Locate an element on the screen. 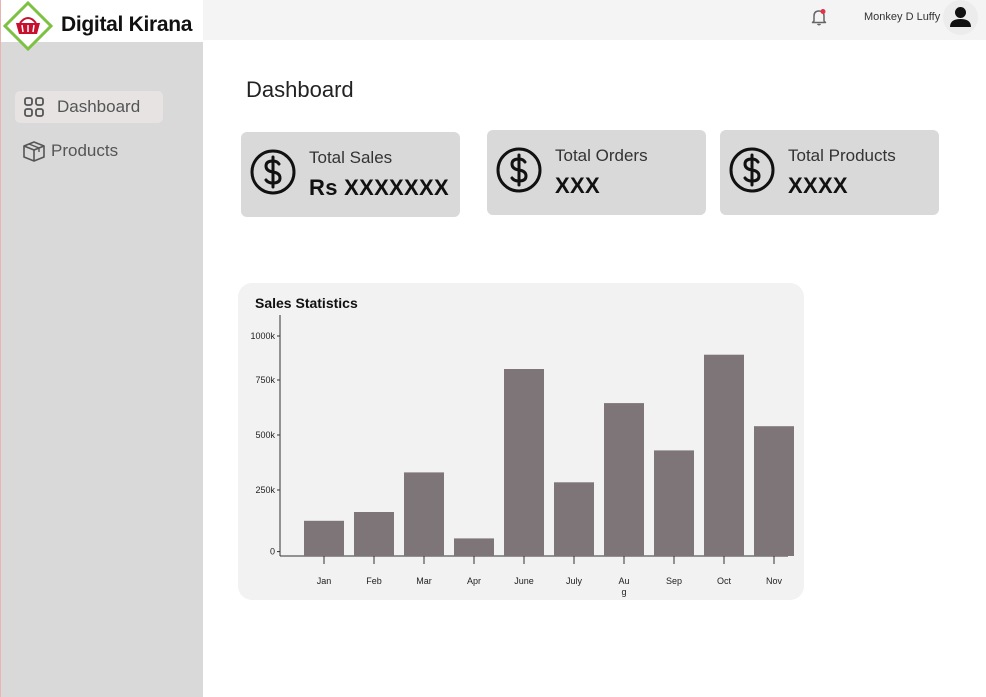 Image resolution: width=986 pixels, height=697 pixels. card-label: Total Products is located at coordinates (842, 155).